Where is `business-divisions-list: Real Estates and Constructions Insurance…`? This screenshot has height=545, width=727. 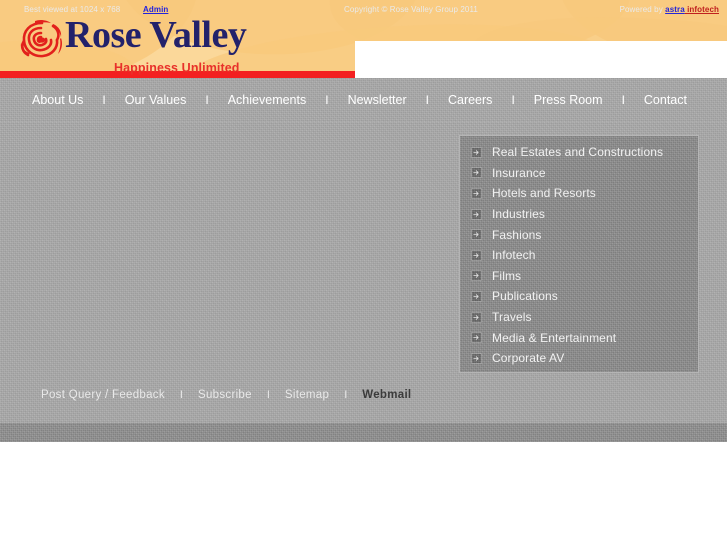 business-divisions-list: Real Estates and Constructions Insurance… is located at coordinates (579, 255).